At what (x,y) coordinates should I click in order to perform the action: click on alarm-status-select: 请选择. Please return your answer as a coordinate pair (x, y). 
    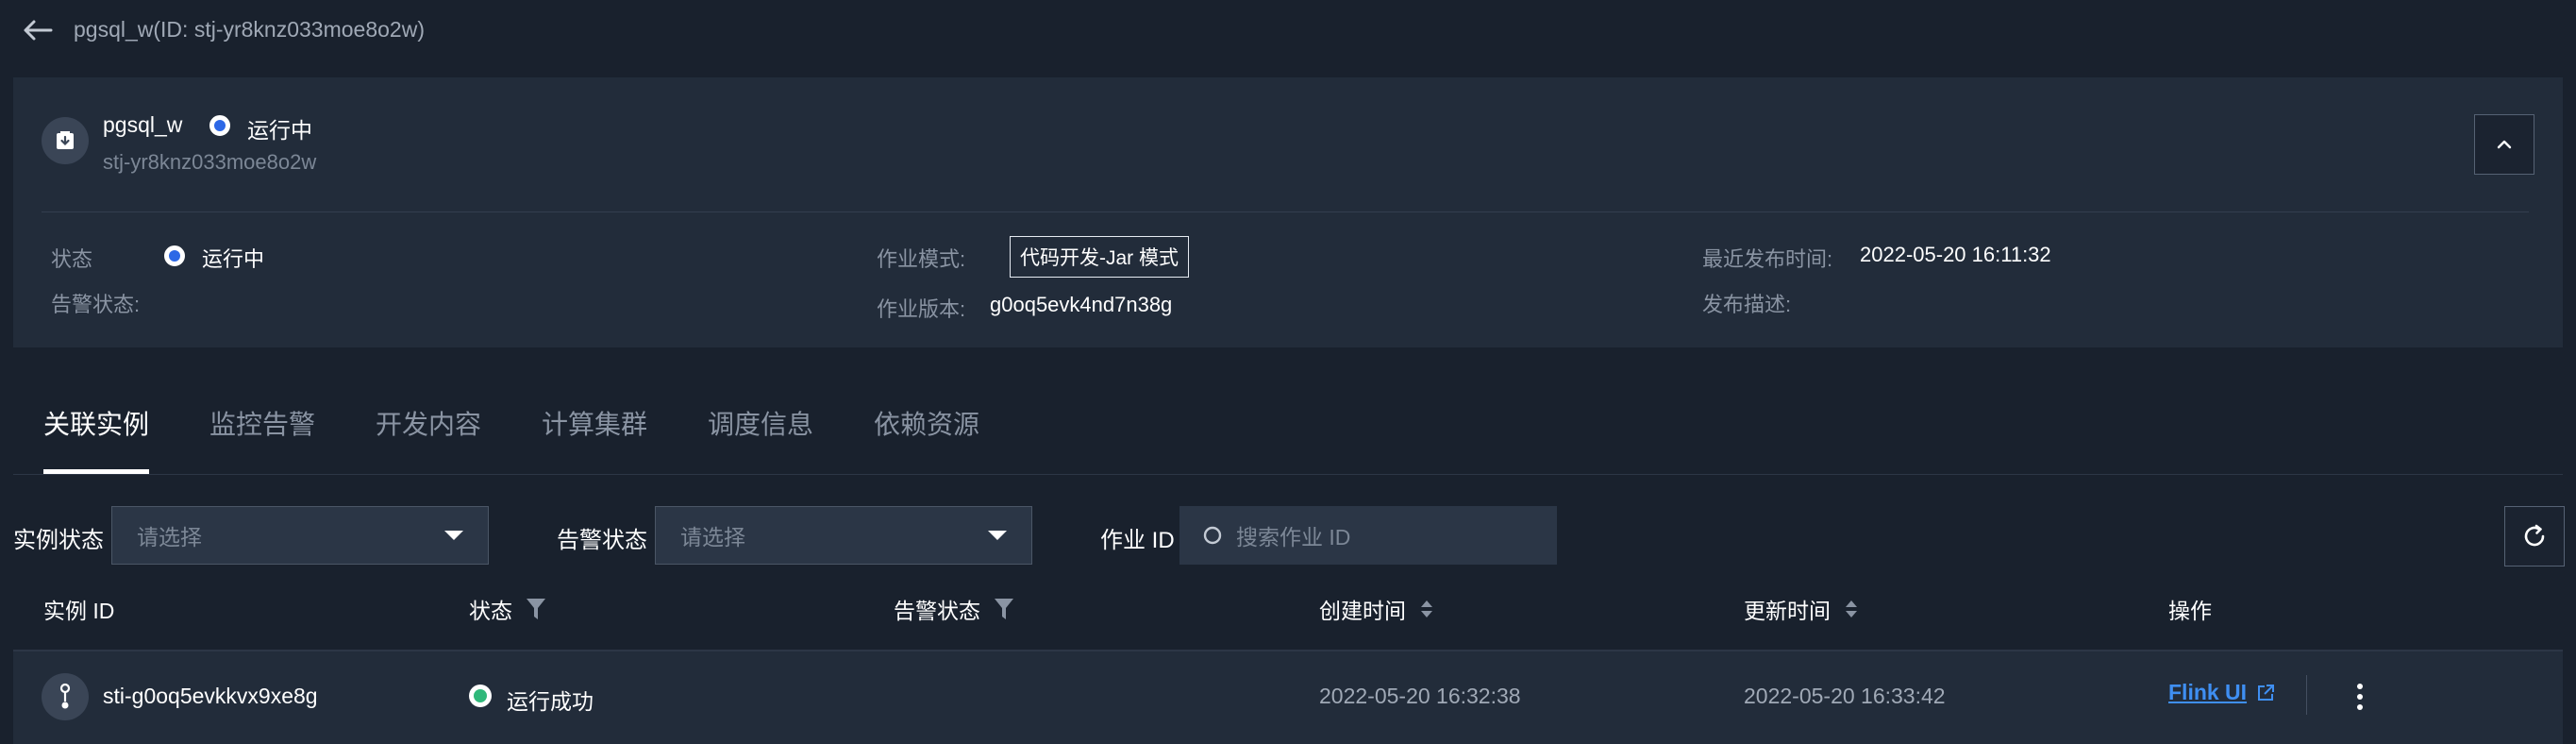
    Looking at the image, I should click on (843, 535).